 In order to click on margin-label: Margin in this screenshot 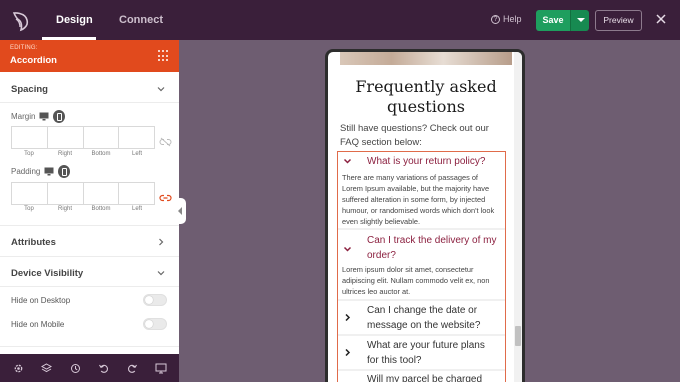, I will do `click(23, 116)`.